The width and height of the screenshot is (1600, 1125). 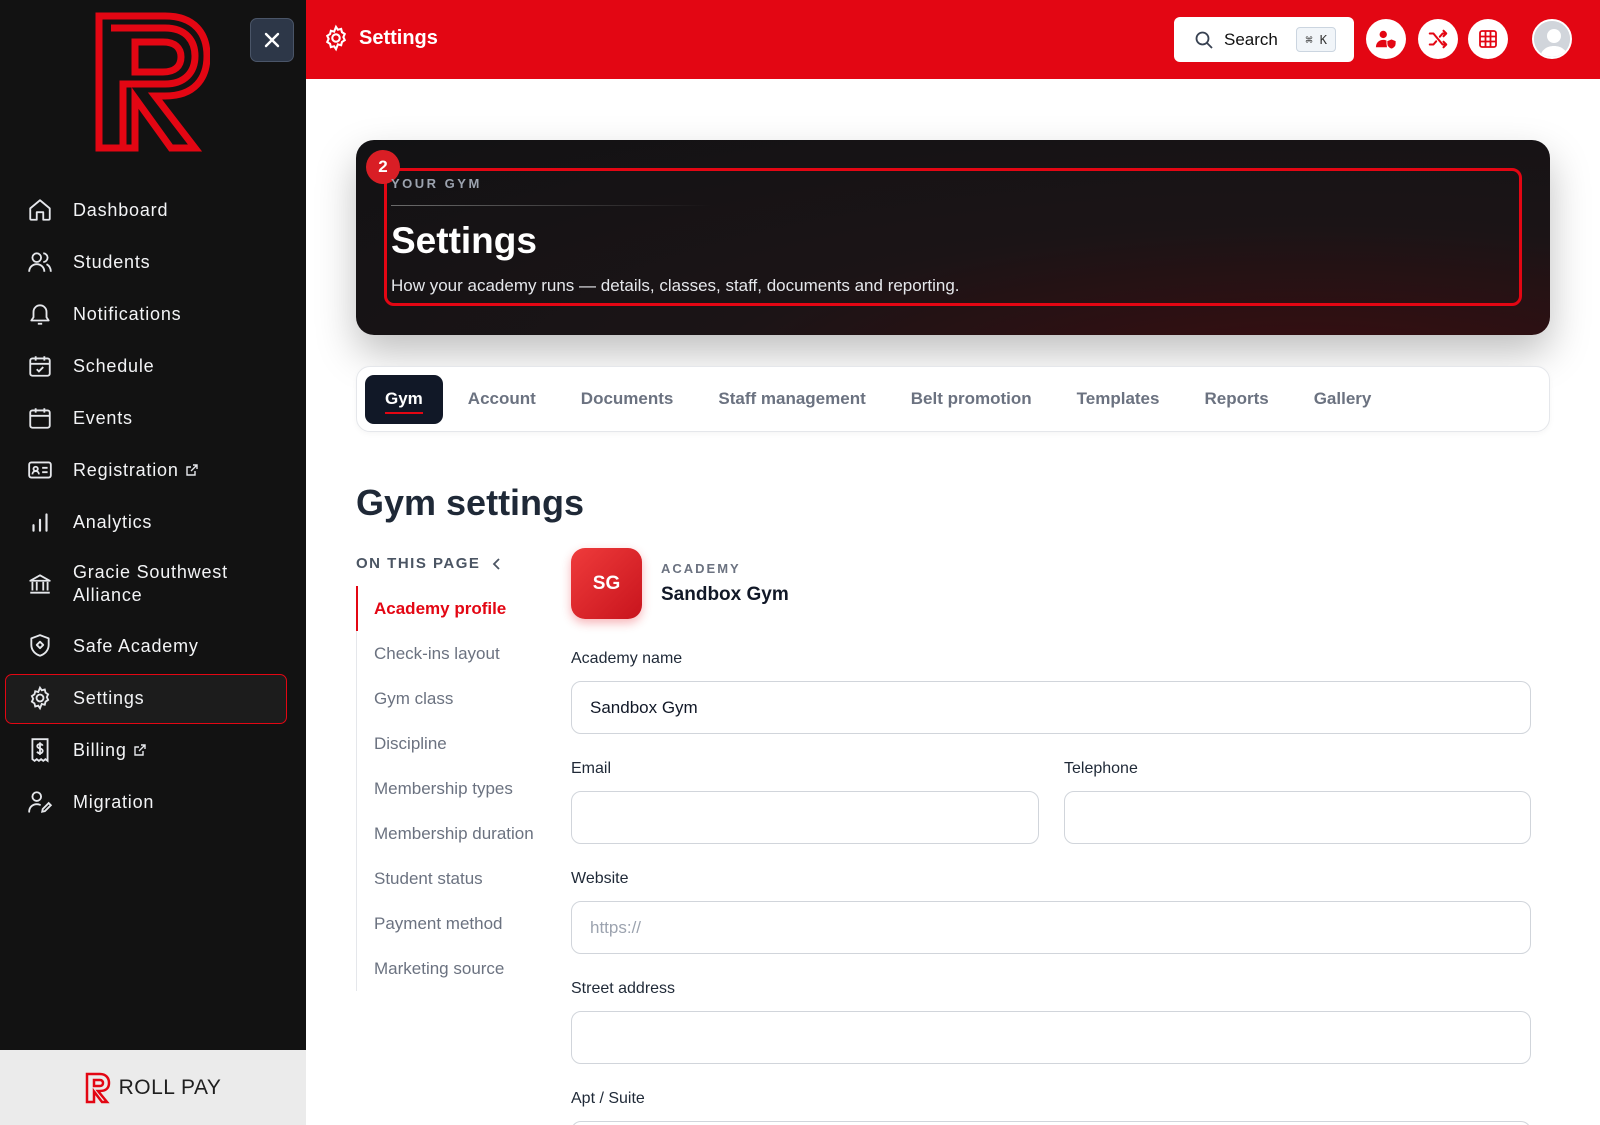 What do you see at coordinates (971, 399) in the screenshot?
I see `tab-belt-promotion: Belt promotion` at bounding box center [971, 399].